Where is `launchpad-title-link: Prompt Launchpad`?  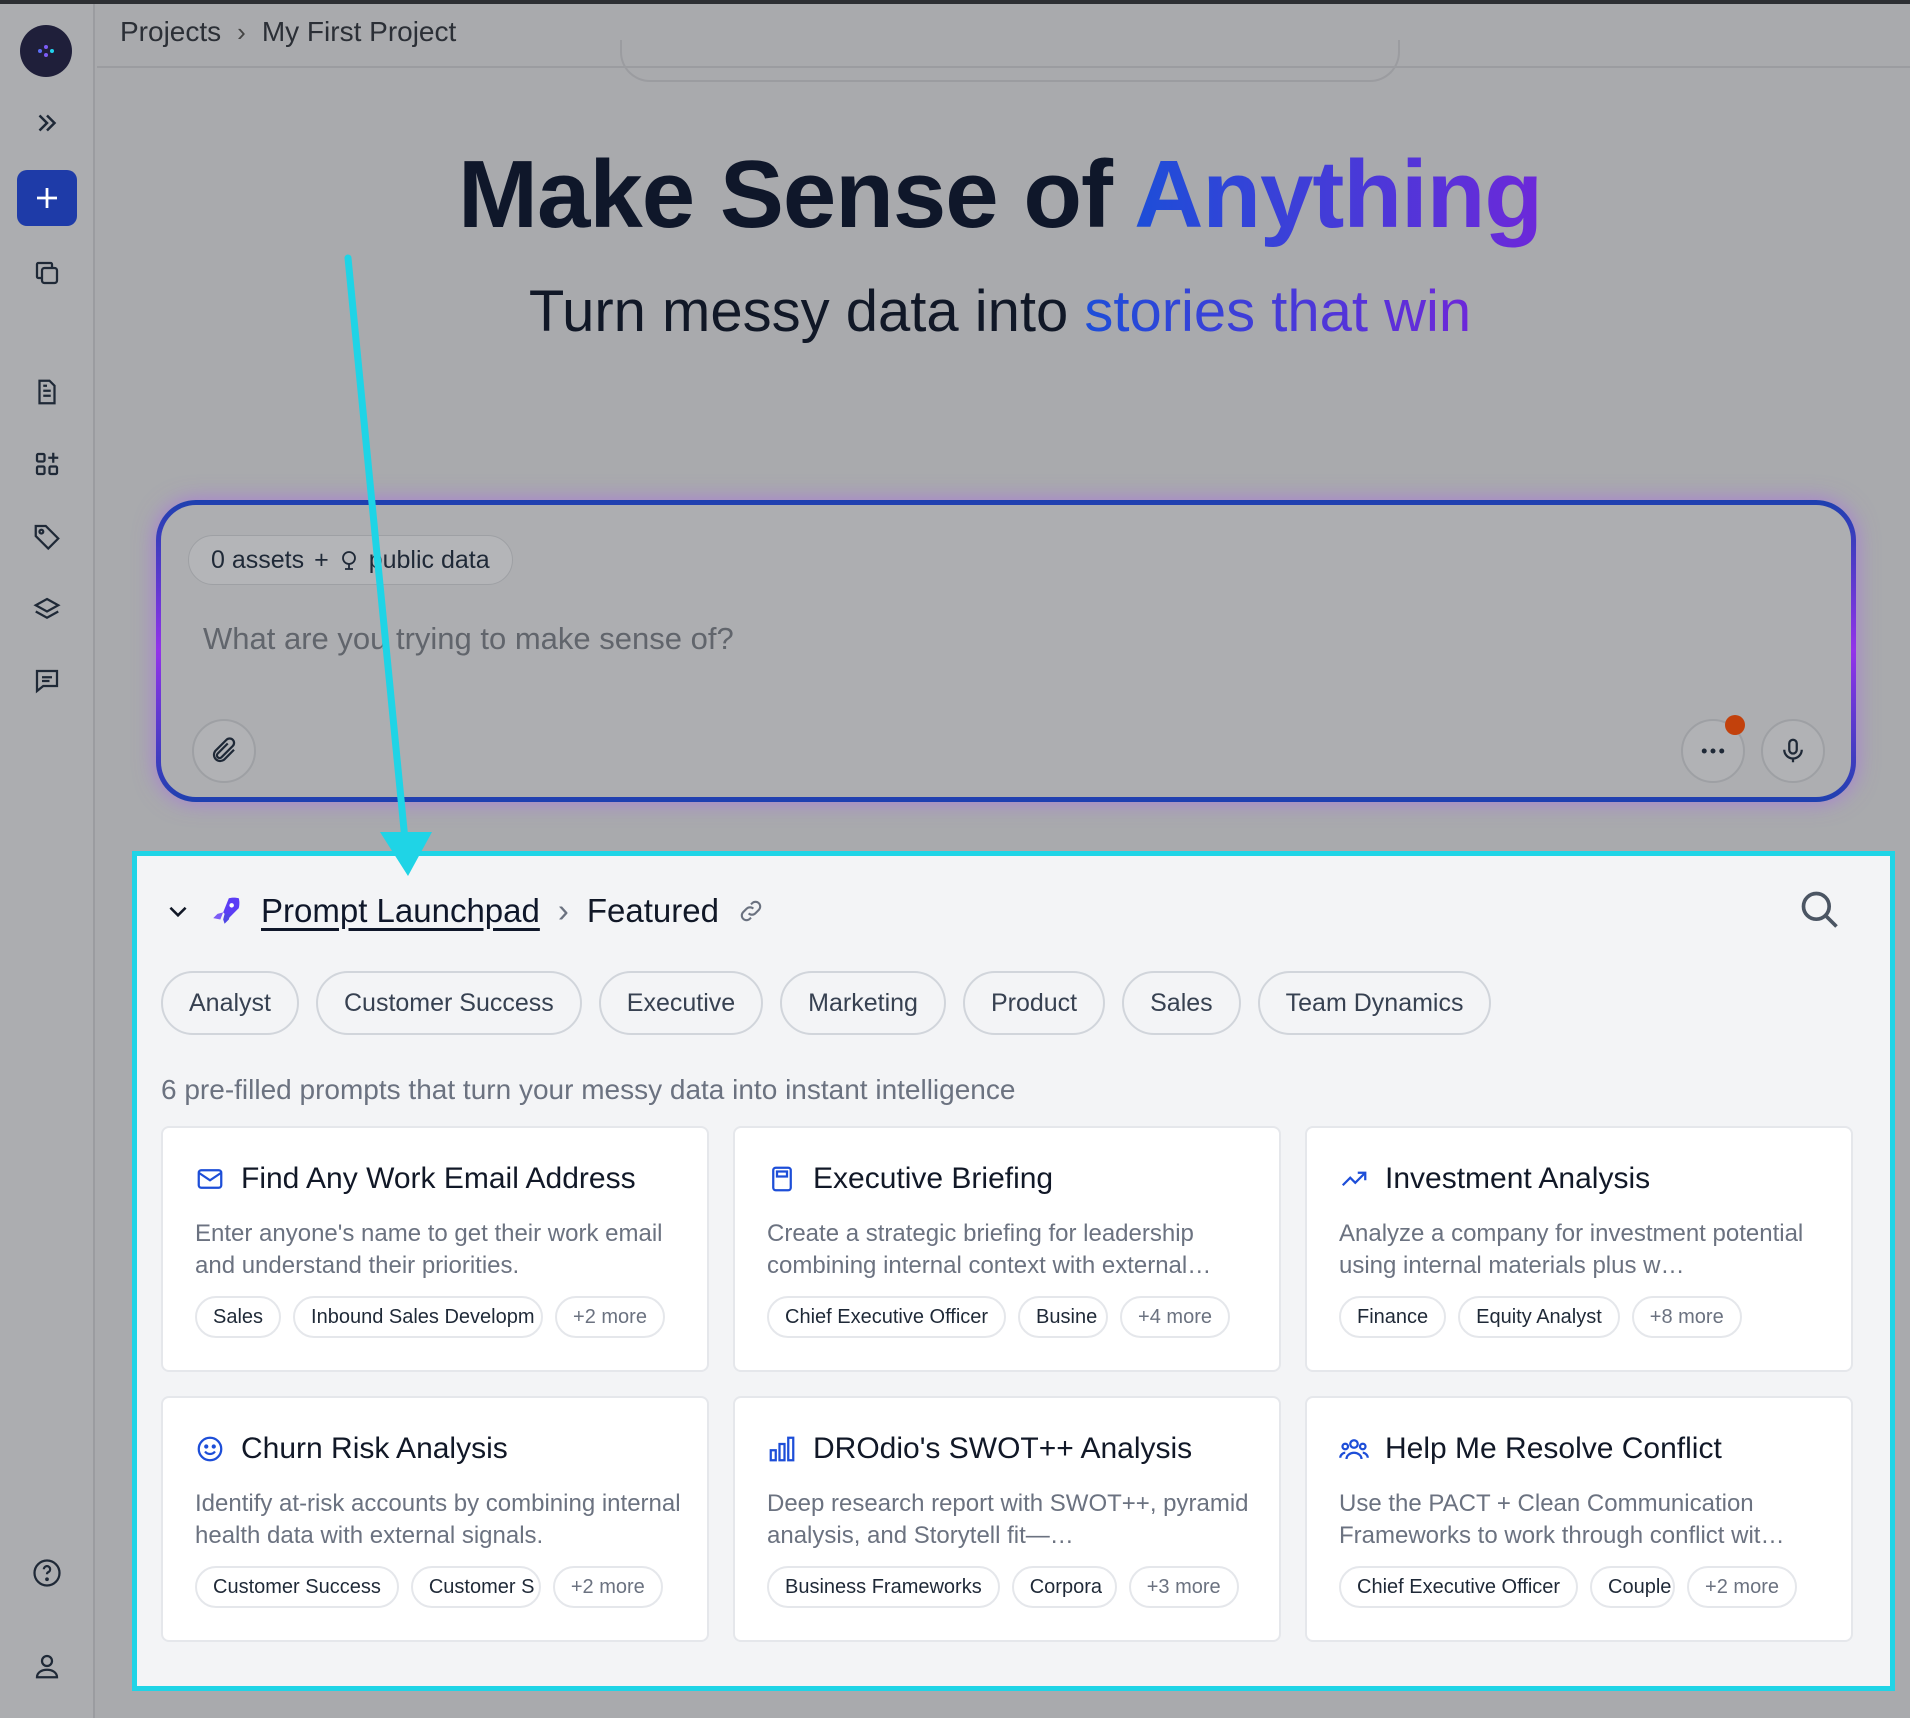
launchpad-title-link: Prompt Launchpad is located at coordinates (400, 911).